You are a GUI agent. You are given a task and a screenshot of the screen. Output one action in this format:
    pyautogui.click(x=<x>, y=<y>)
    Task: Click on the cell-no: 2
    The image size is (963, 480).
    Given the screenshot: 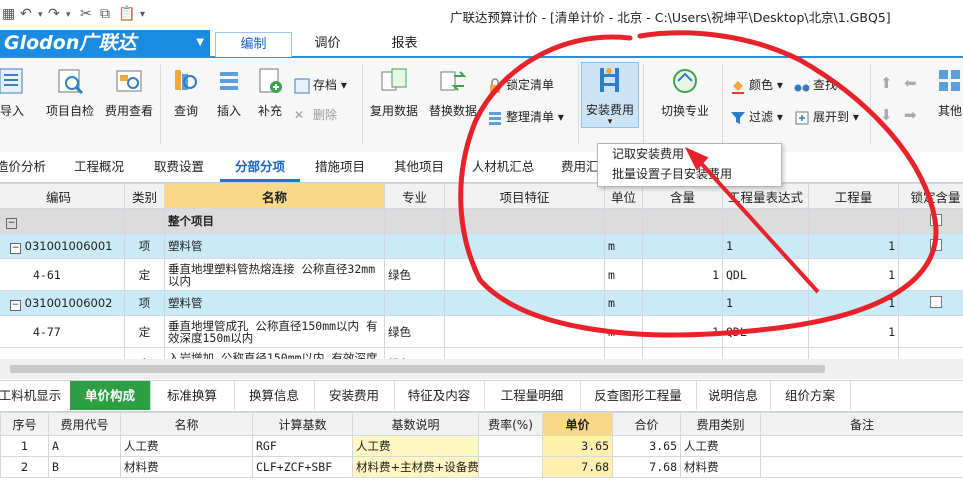 What is the action you would take?
    pyautogui.click(x=24, y=467)
    